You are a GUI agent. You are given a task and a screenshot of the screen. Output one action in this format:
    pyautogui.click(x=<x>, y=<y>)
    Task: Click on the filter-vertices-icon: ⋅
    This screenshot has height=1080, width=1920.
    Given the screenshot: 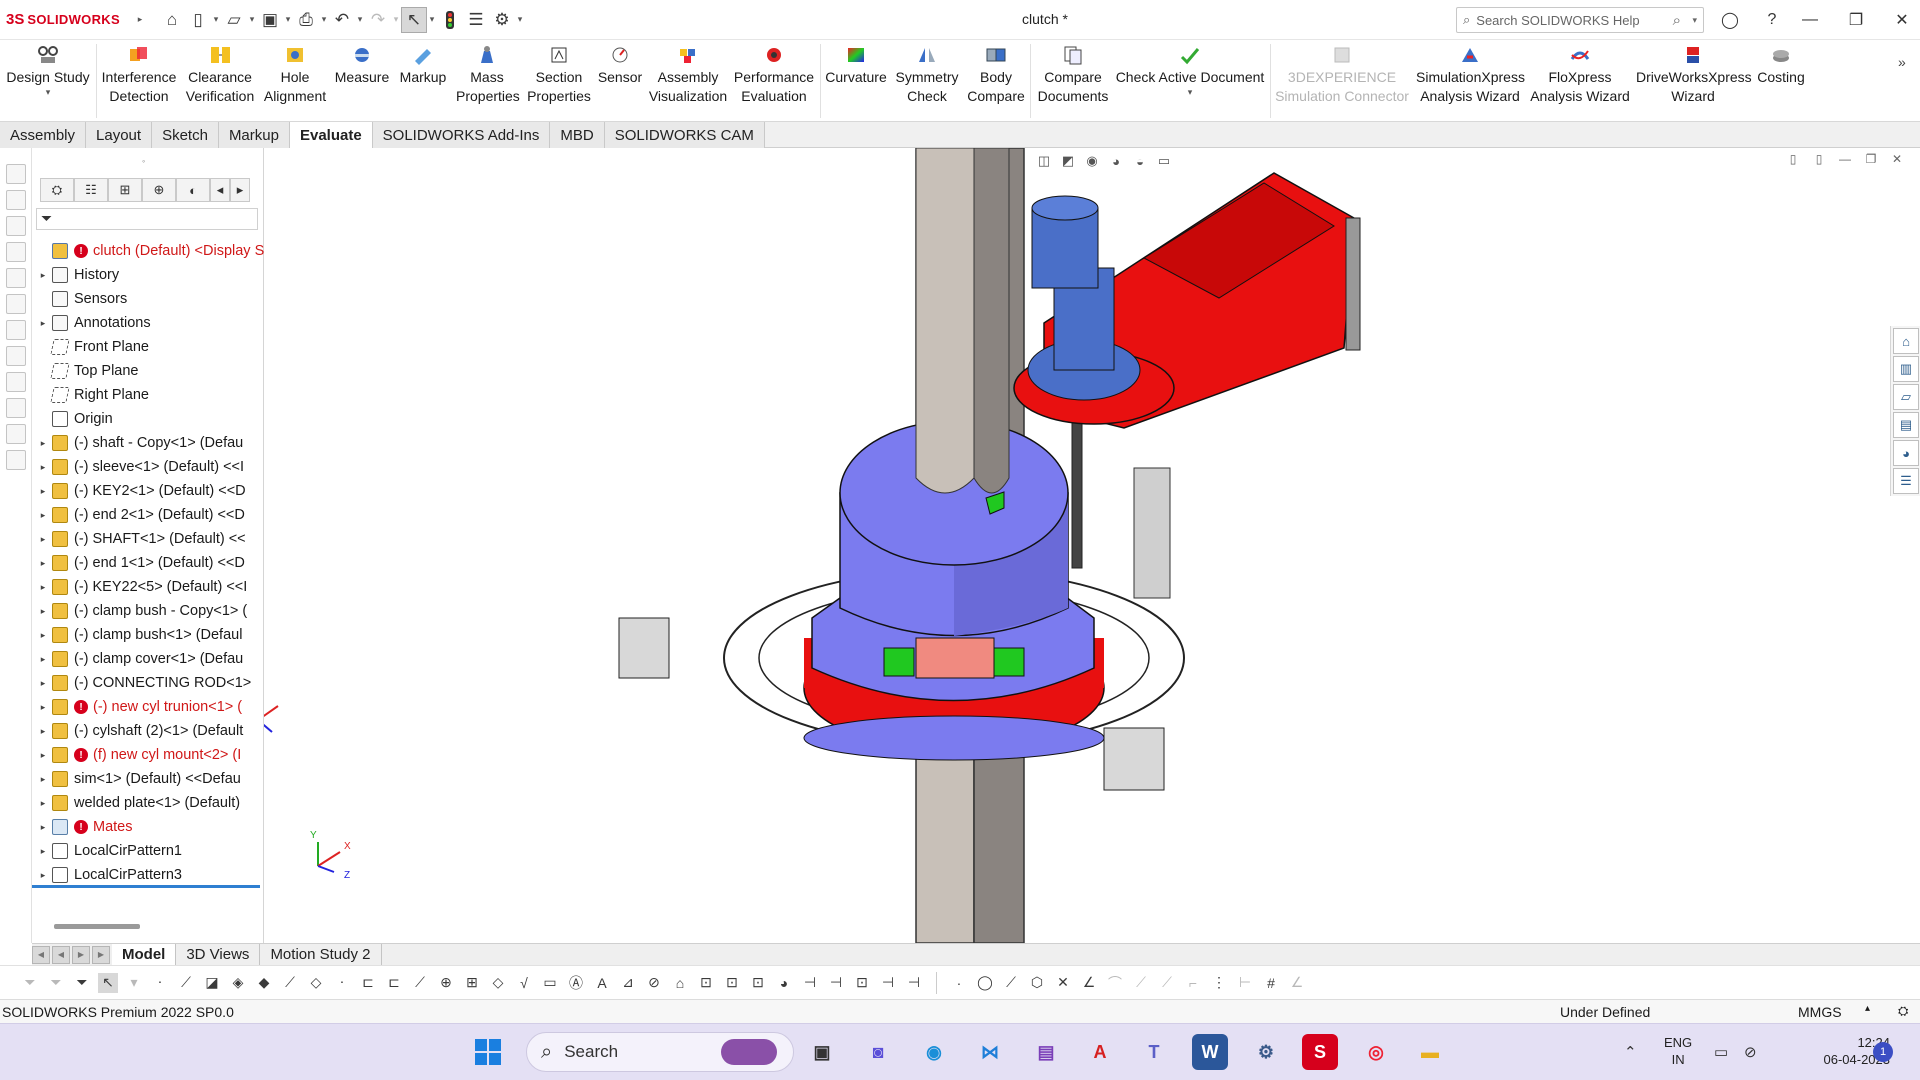 What is the action you would take?
    pyautogui.click(x=160, y=983)
    